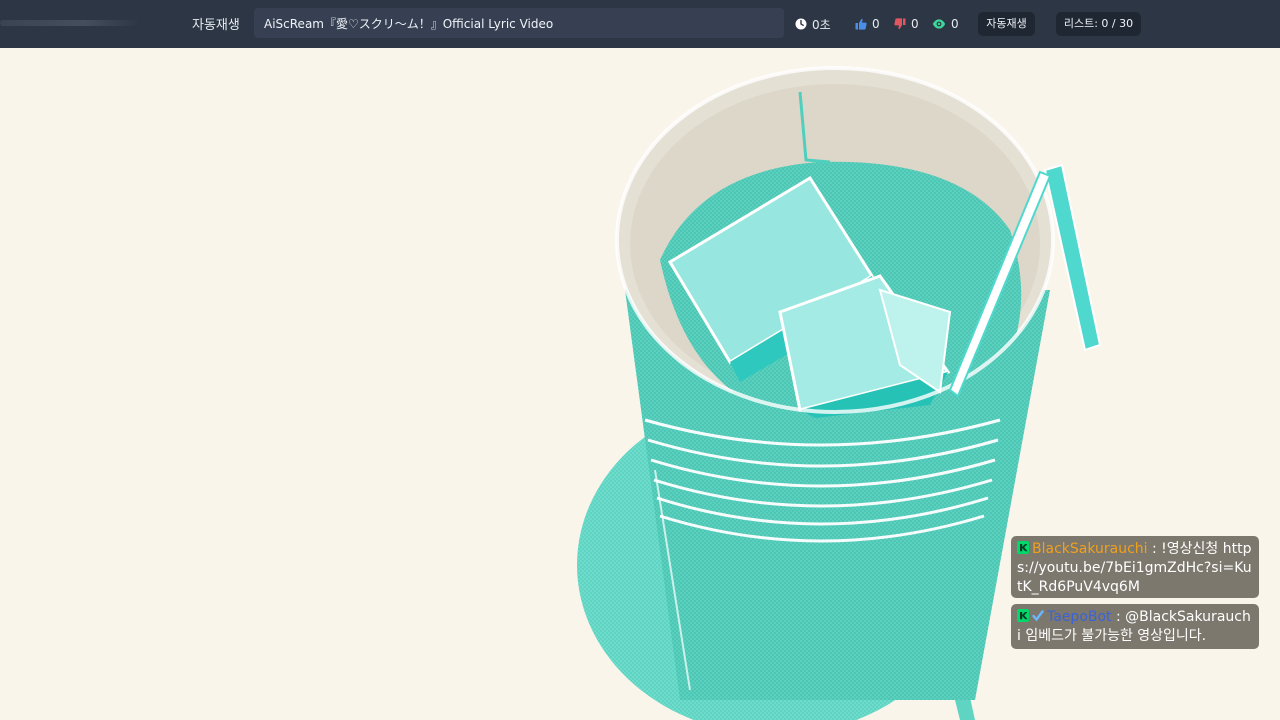 This screenshot has height=720, width=1280. I want to click on views-stat: 0, so click(945, 24).